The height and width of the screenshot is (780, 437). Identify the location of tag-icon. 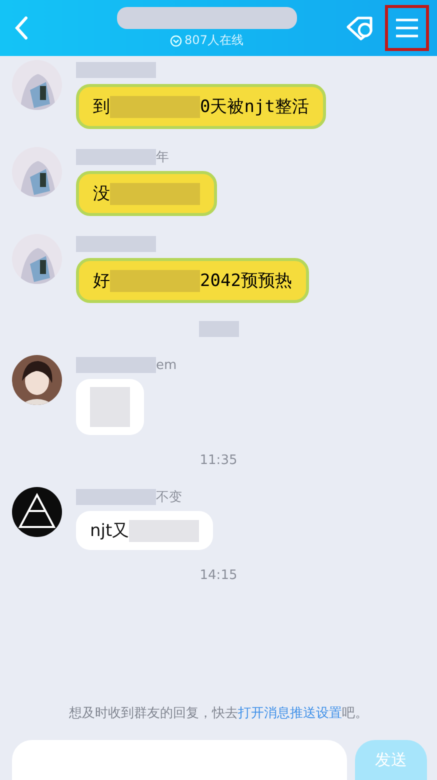
(360, 28).